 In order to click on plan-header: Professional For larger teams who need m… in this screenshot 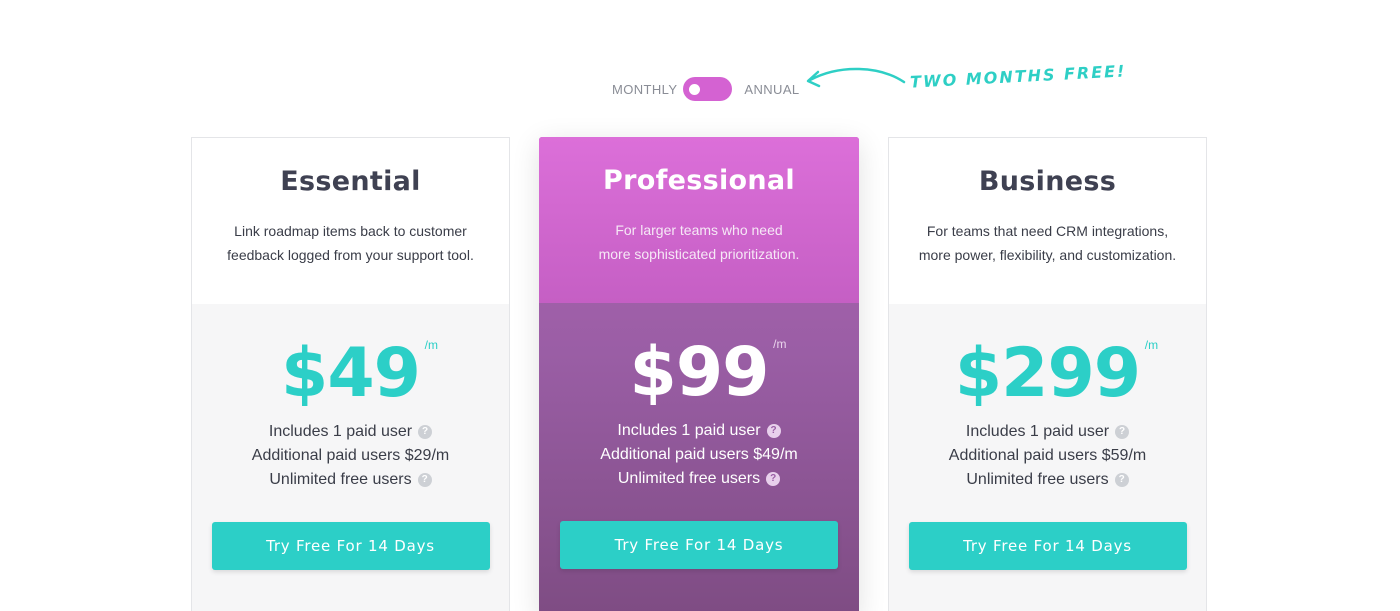, I will do `click(699, 220)`.